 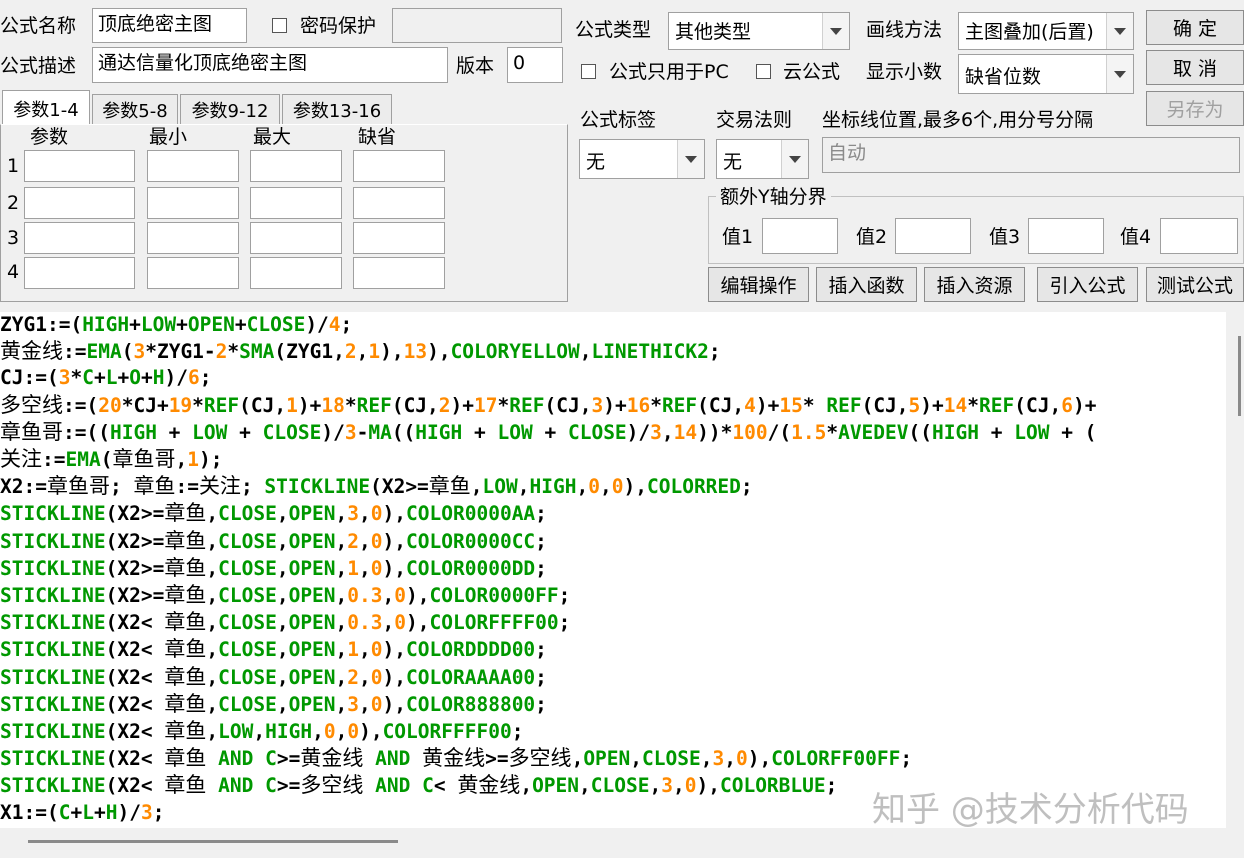 I want to click on cloud-checkbox, so click(x=763, y=71).